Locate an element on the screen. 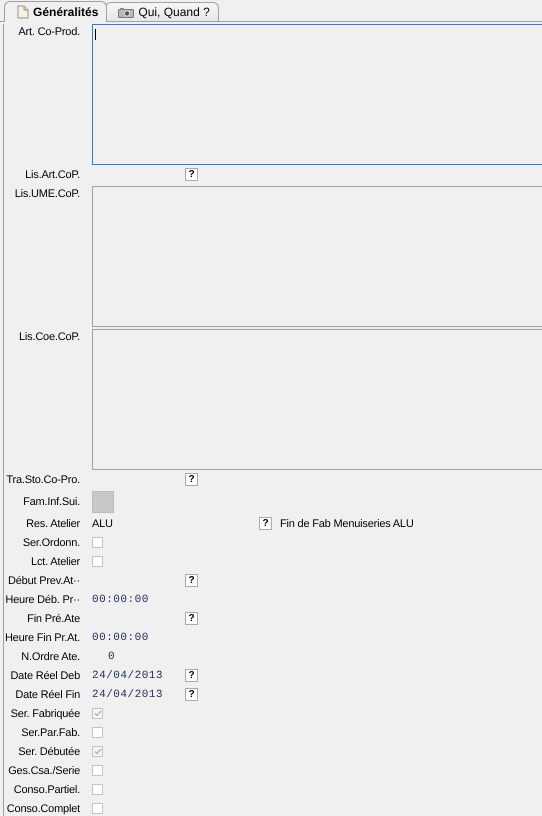  field-label: Ser. Débutée is located at coordinates (49, 752).